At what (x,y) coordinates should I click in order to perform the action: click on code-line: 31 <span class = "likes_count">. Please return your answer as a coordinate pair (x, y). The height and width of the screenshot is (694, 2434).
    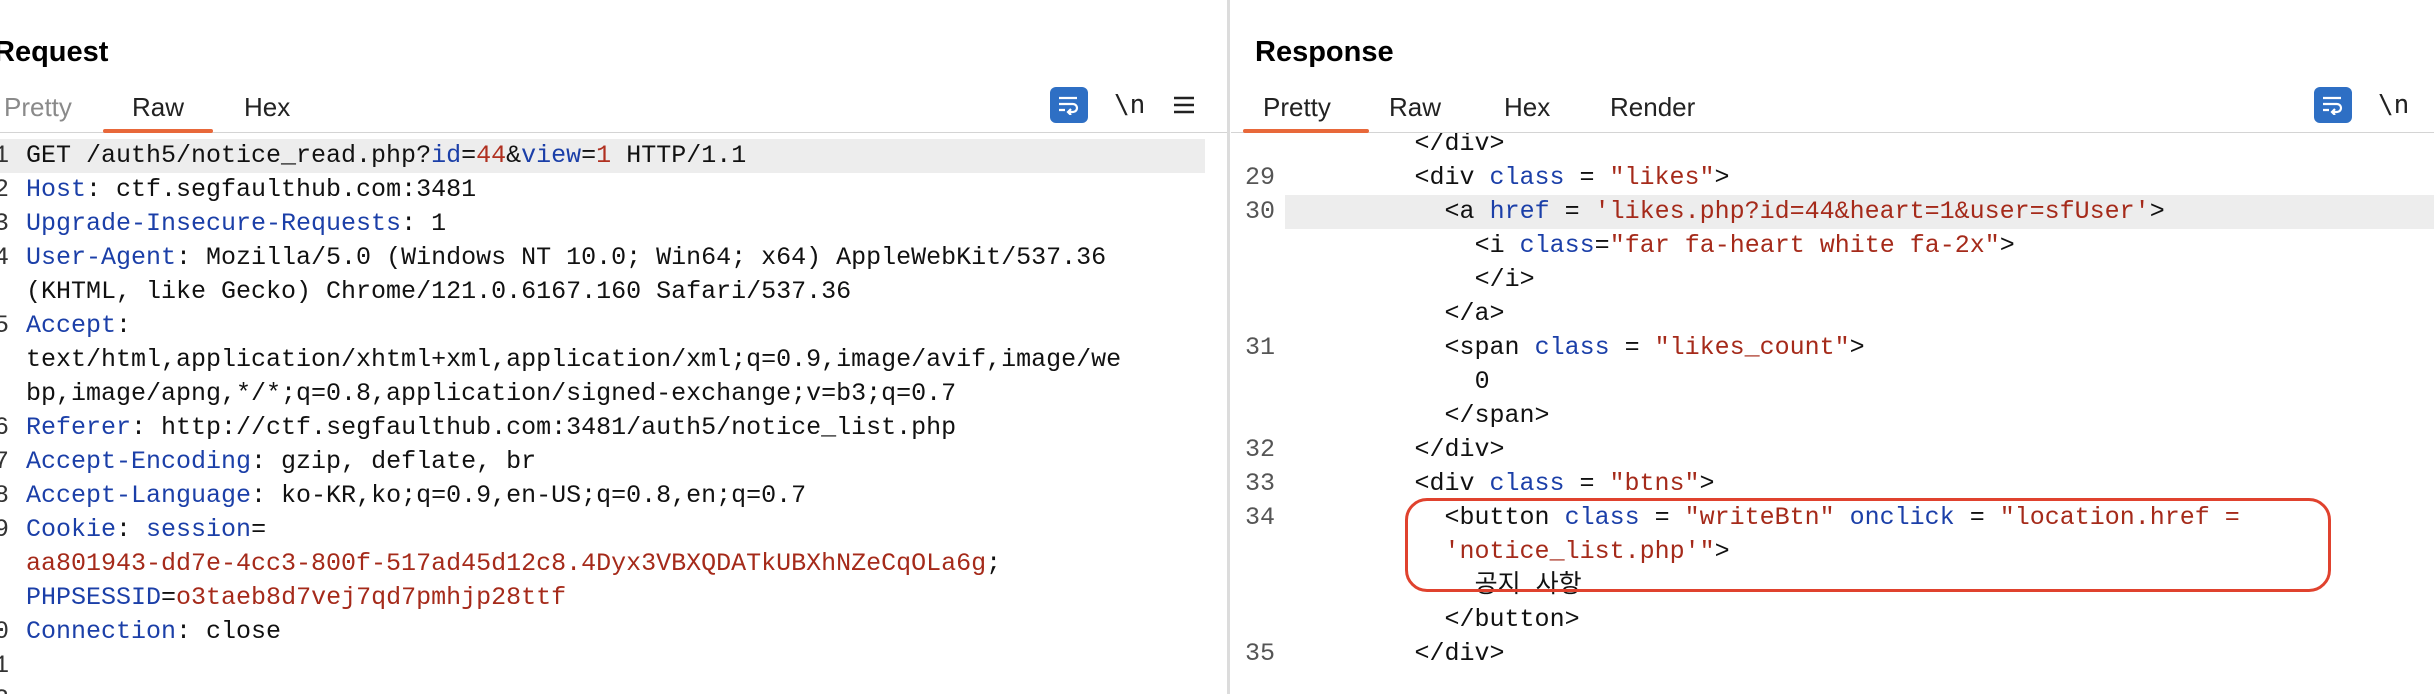
    Looking at the image, I should click on (1832, 348).